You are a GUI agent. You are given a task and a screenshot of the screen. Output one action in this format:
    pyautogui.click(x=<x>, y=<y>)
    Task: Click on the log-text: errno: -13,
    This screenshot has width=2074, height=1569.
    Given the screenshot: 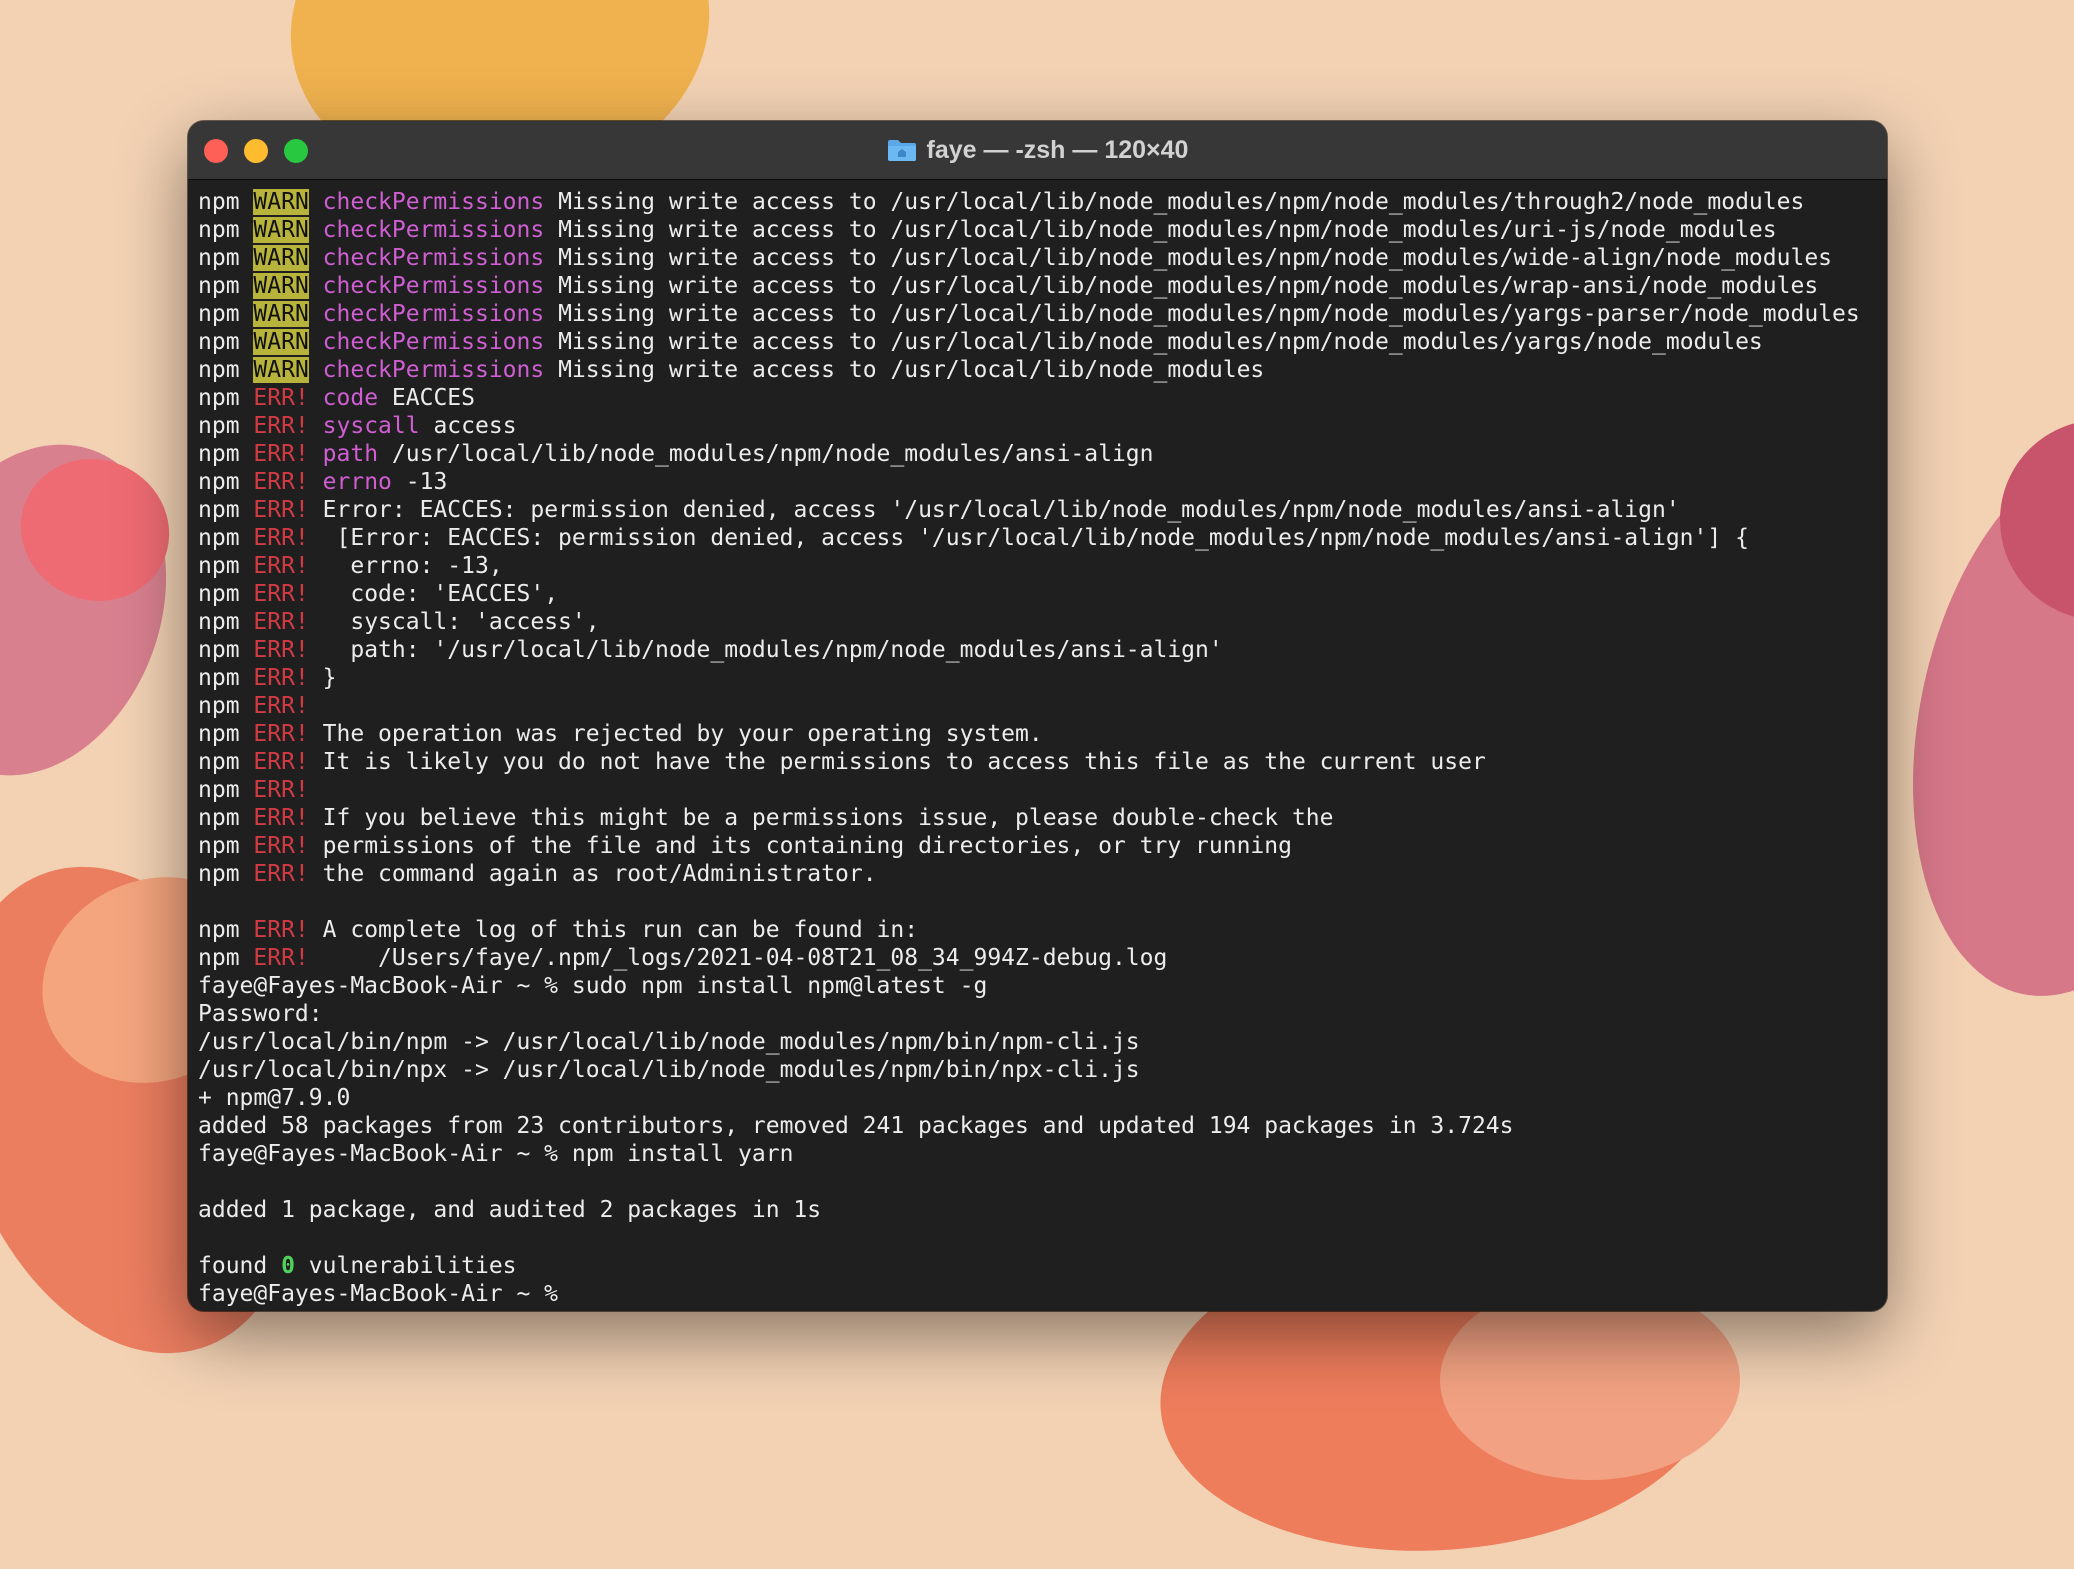 What is the action you would take?
    pyautogui.click(x=412, y=566)
    